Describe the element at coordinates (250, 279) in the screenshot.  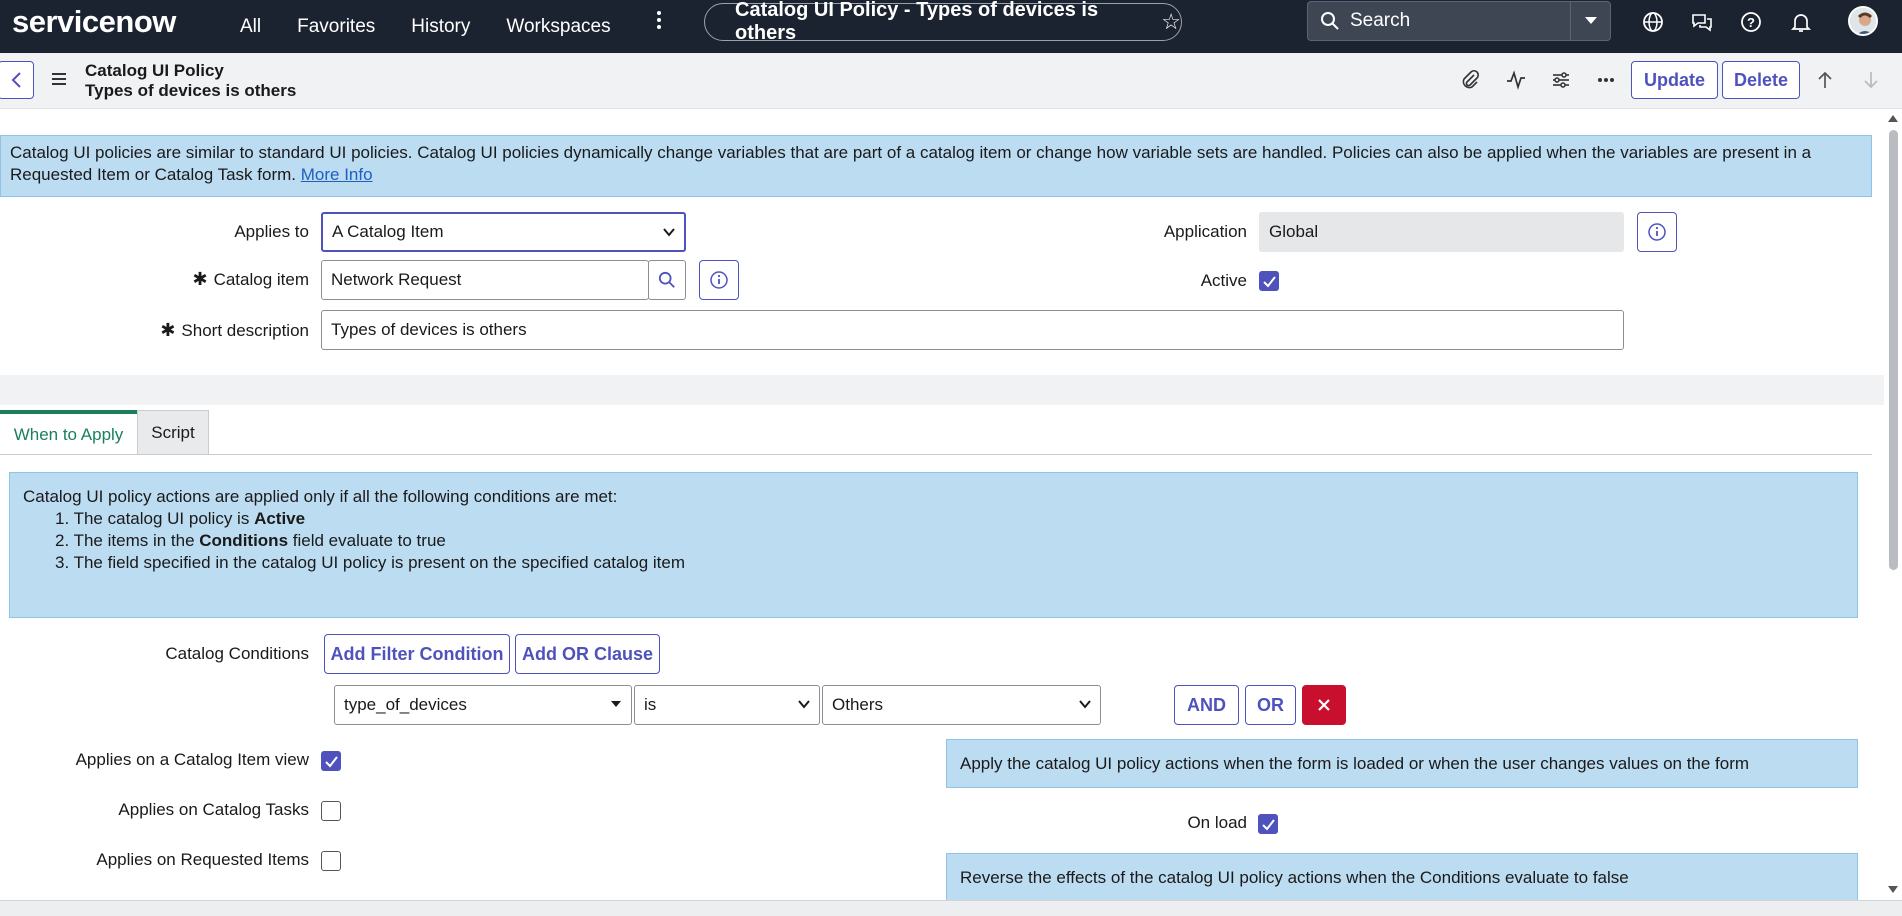
I see `catalog-item-label: ✱ Catalog item` at that location.